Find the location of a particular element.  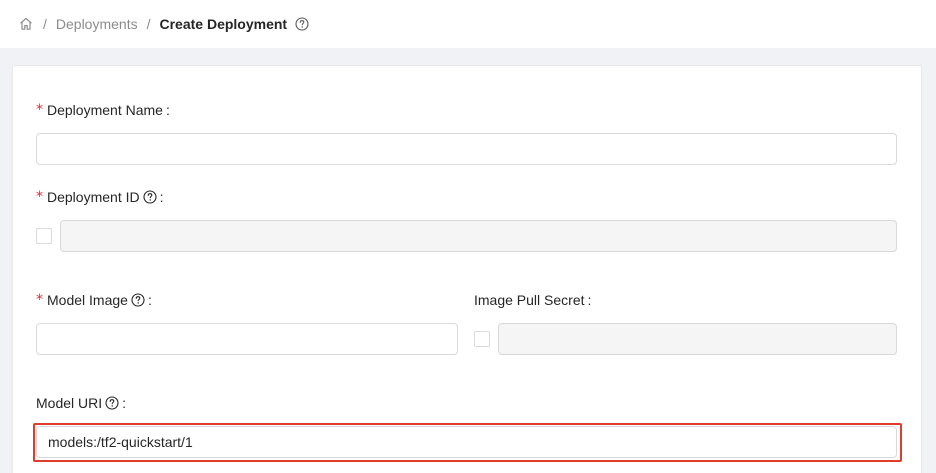

model-uri-label-text: Model URI is located at coordinates (69, 403).